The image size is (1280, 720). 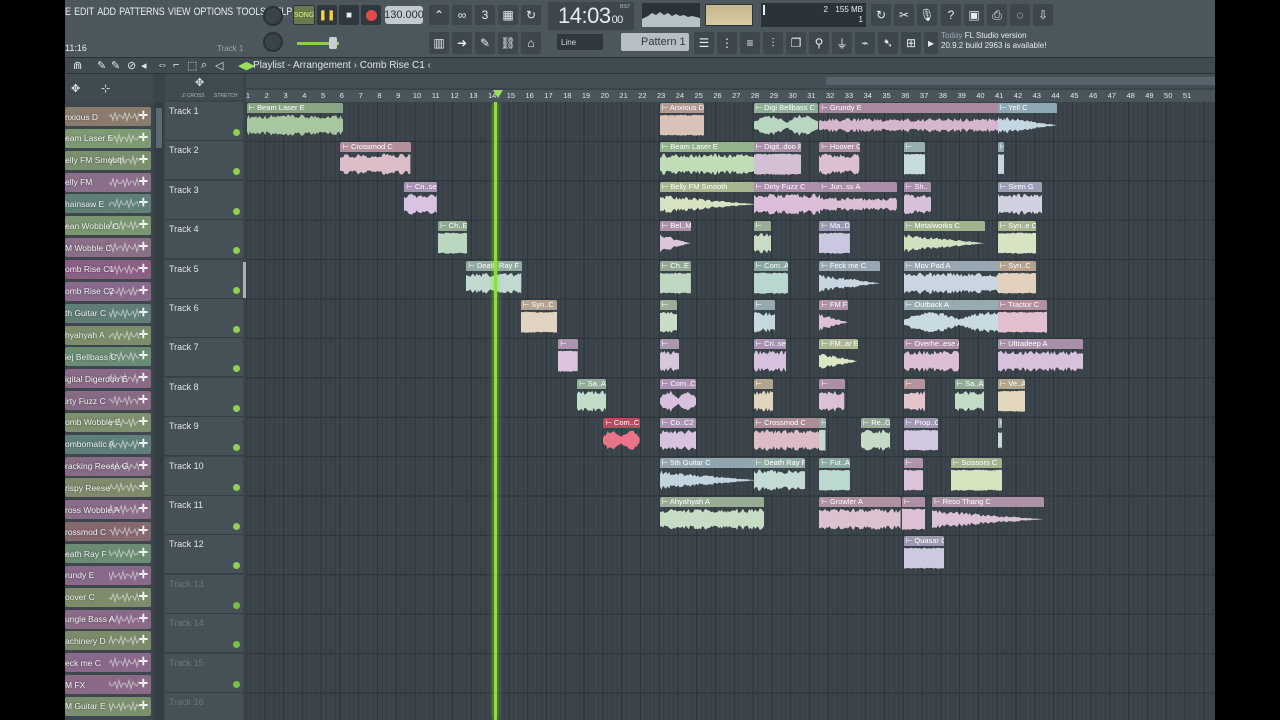 I want to click on save-icon: ▣, so click(x=974, y=15).